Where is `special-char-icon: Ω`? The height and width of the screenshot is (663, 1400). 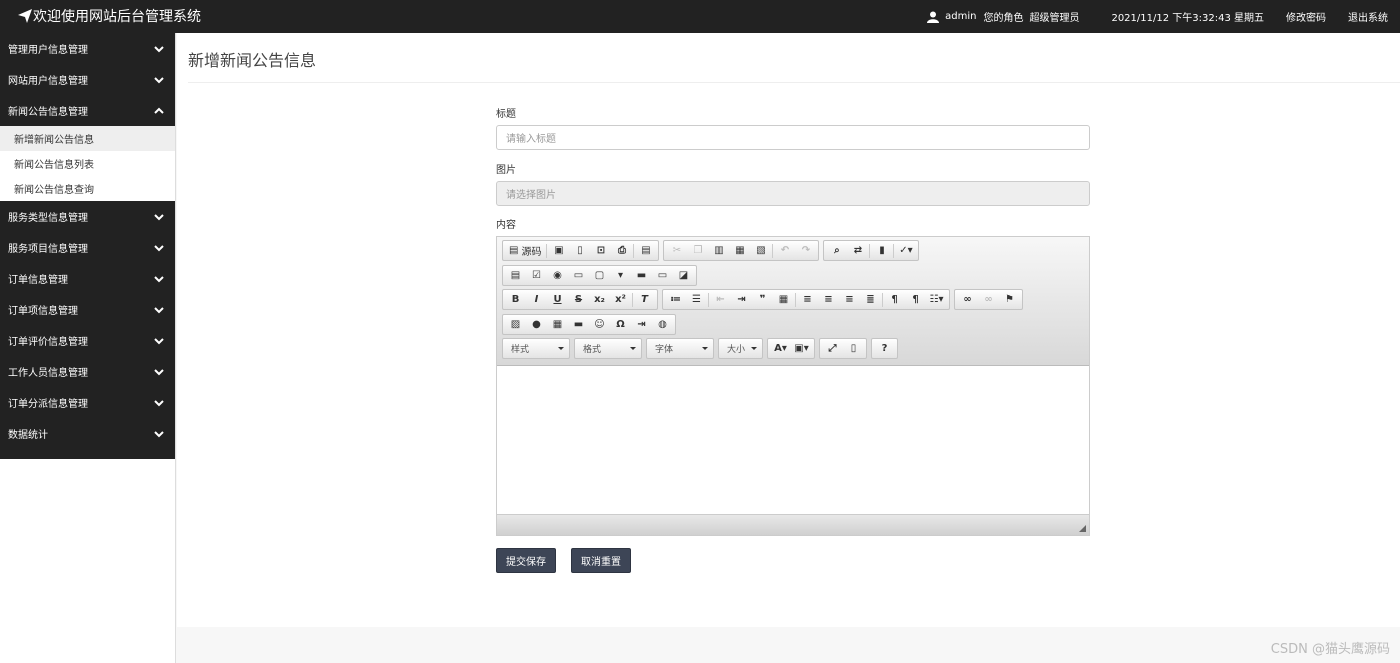
special-char-icon: Ω is located at coordinates (620, 324).